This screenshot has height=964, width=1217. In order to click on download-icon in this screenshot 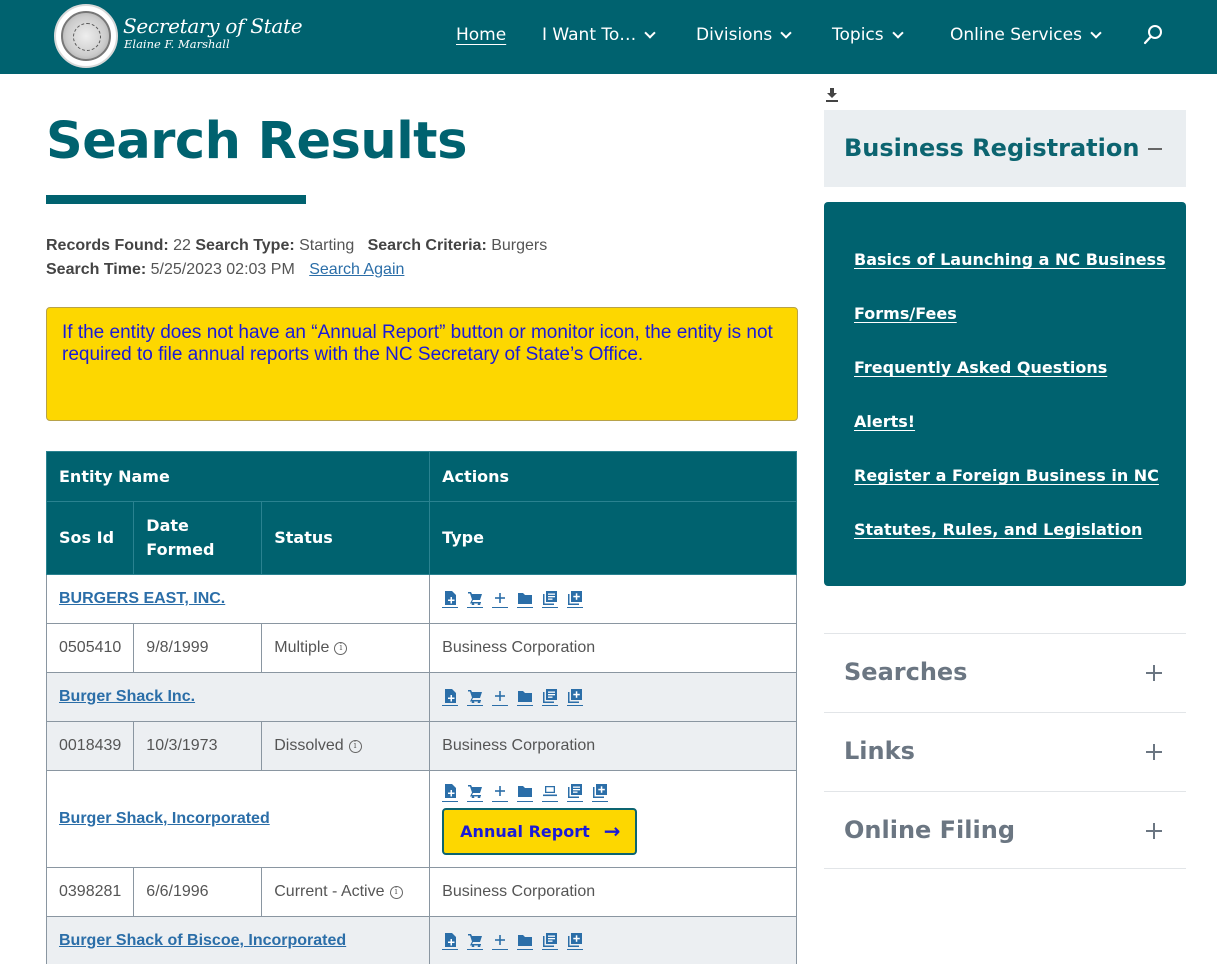, I will do `click(832, 95)`.